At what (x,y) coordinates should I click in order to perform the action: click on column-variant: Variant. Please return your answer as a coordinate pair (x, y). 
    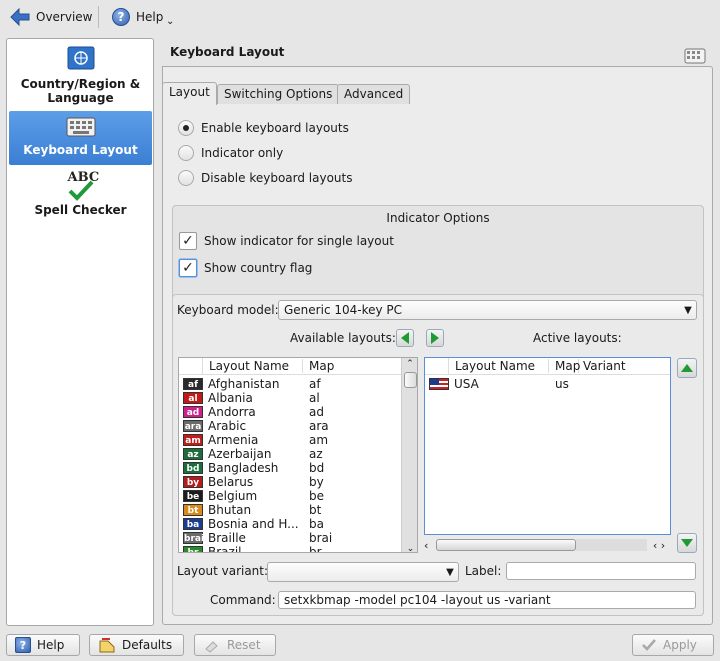
    Looking at the image, I should click on (602, 366).